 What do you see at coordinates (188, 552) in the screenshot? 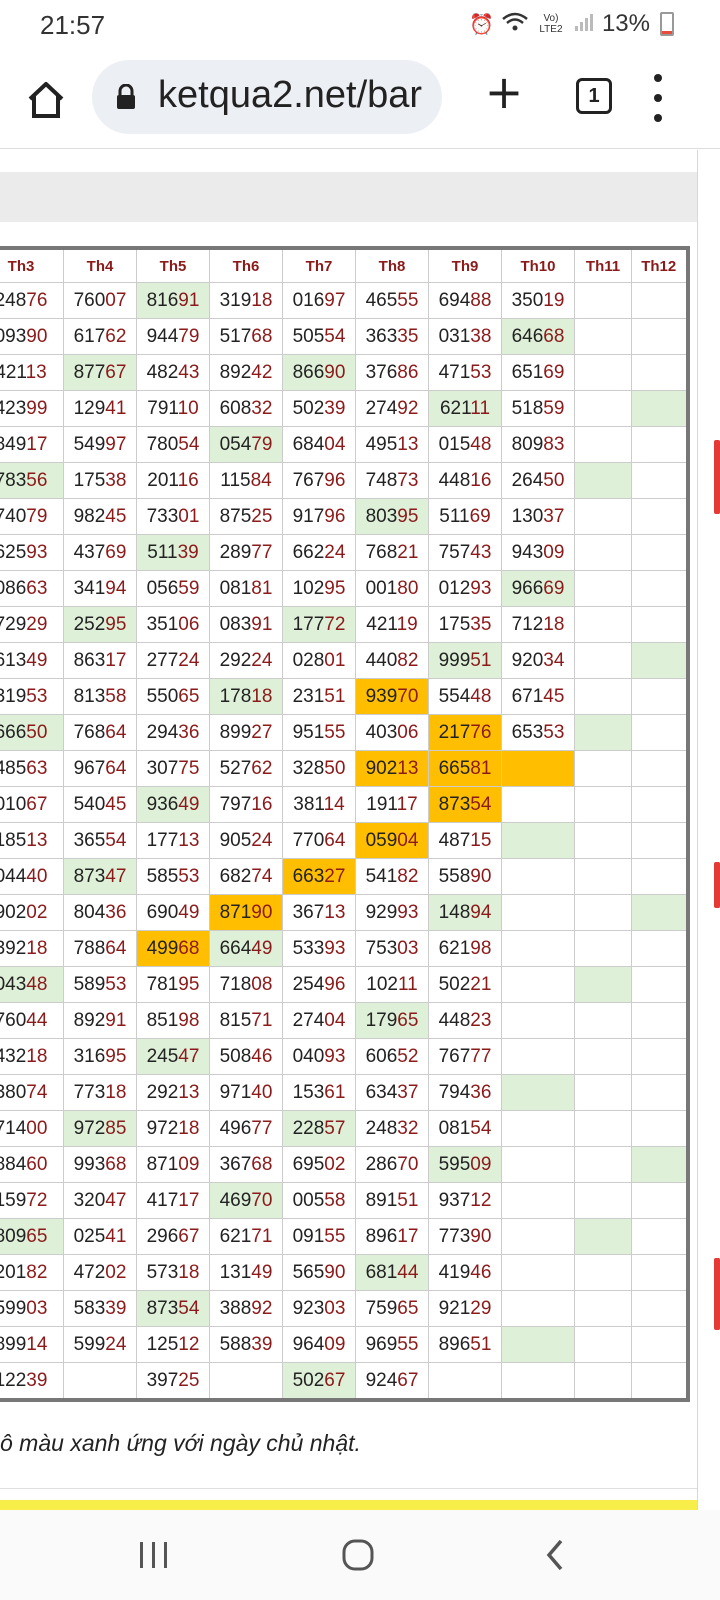
I see `cell-tail-digits: 39` at bounding box center [188, 552].